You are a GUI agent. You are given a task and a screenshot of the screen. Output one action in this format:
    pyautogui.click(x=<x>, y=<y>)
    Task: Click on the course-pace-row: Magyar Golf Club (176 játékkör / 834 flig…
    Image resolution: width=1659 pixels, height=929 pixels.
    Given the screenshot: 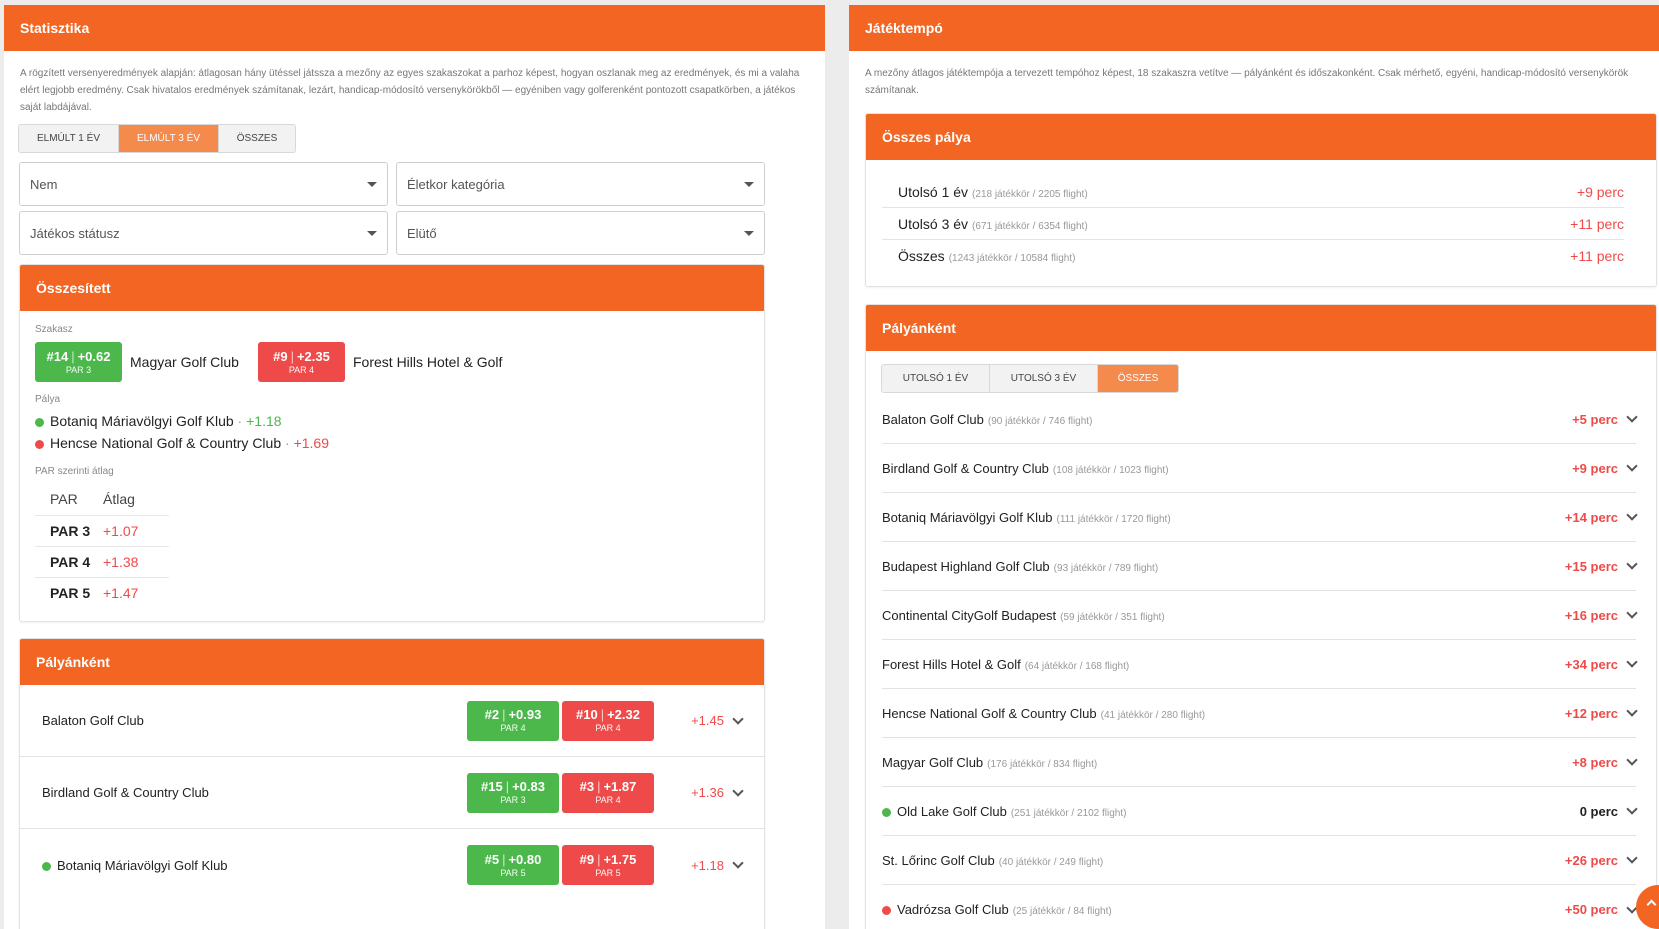 What is the action you would take?
    pyautogui.click(x=1260, y=762)
    